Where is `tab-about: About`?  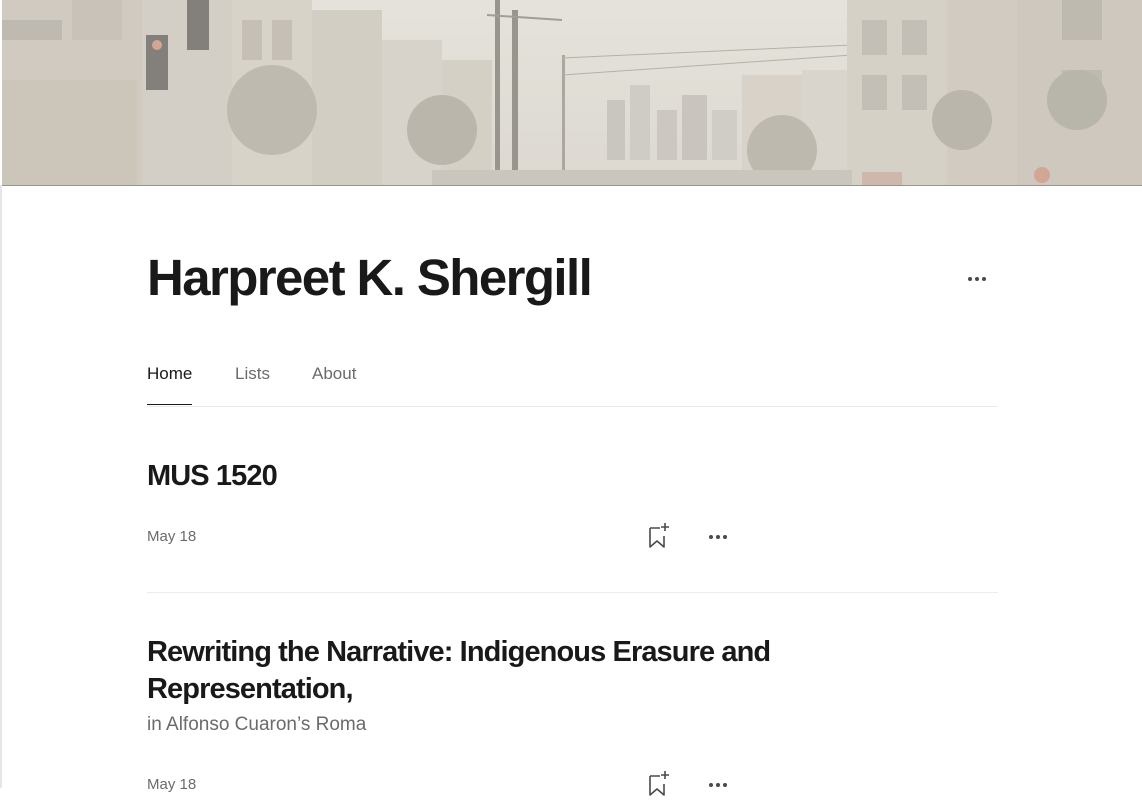 tab-about: About is located at coordinates (334, 384).